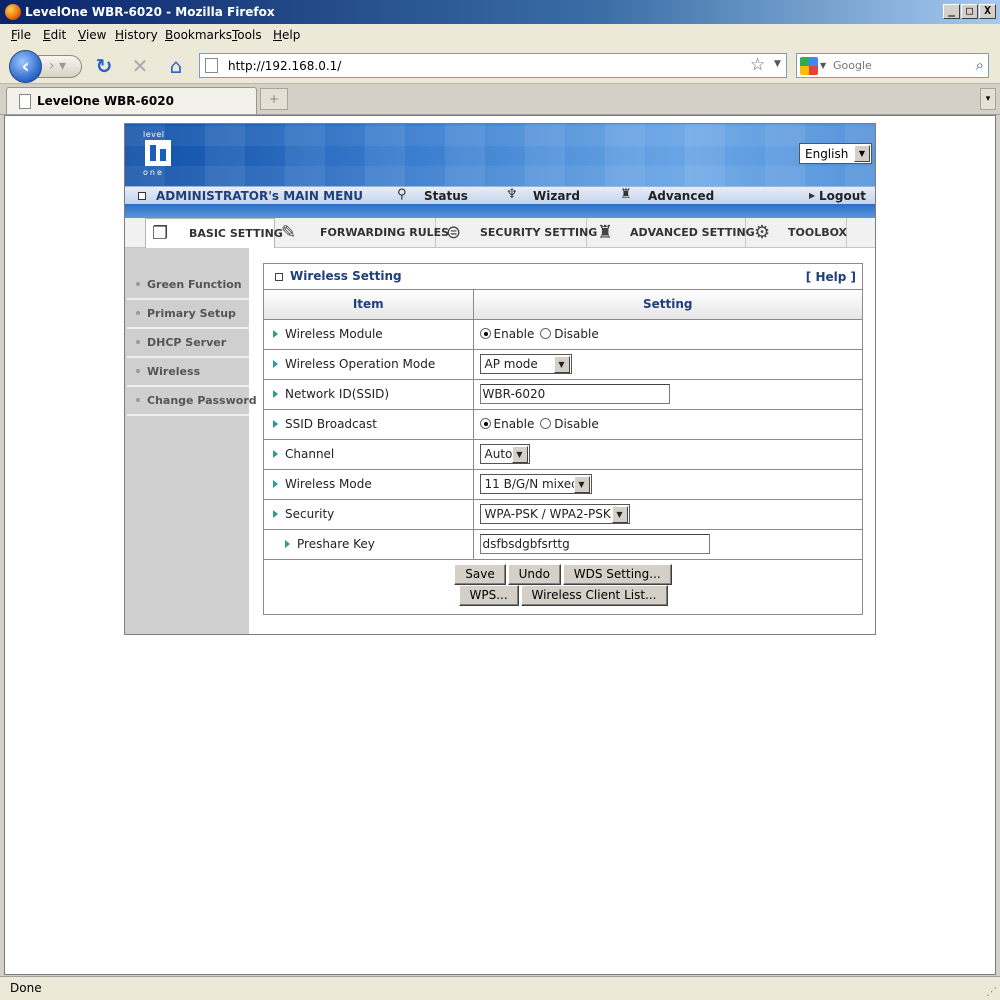  What do you see at coordinates (369, 305) in the screenshot?
I see `column-header-item: Item` at bounding box center [369, 305].